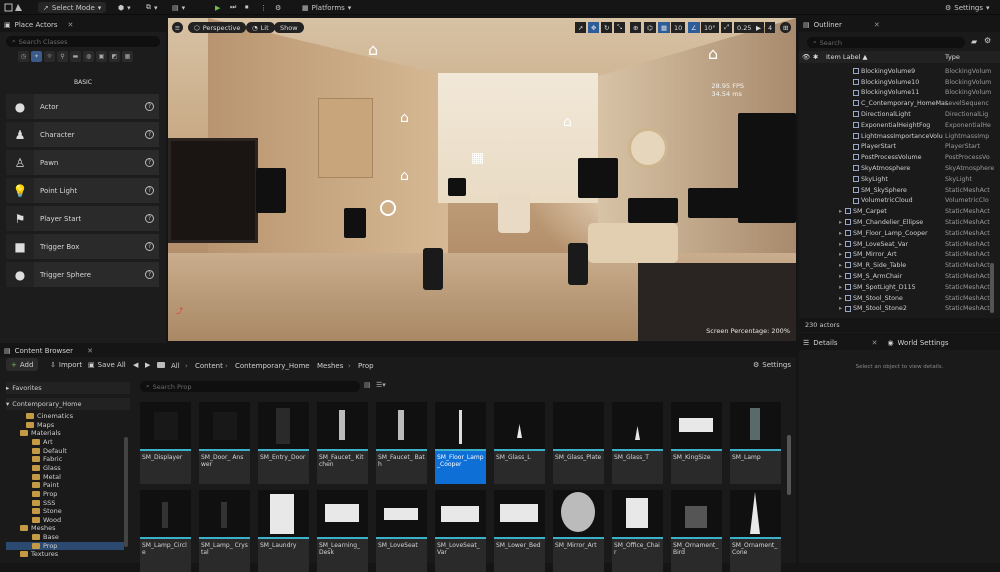 The image size is (1000, 572). I want to click on outliner-row: PlayerStart PlayerStart, so click(899, 147).